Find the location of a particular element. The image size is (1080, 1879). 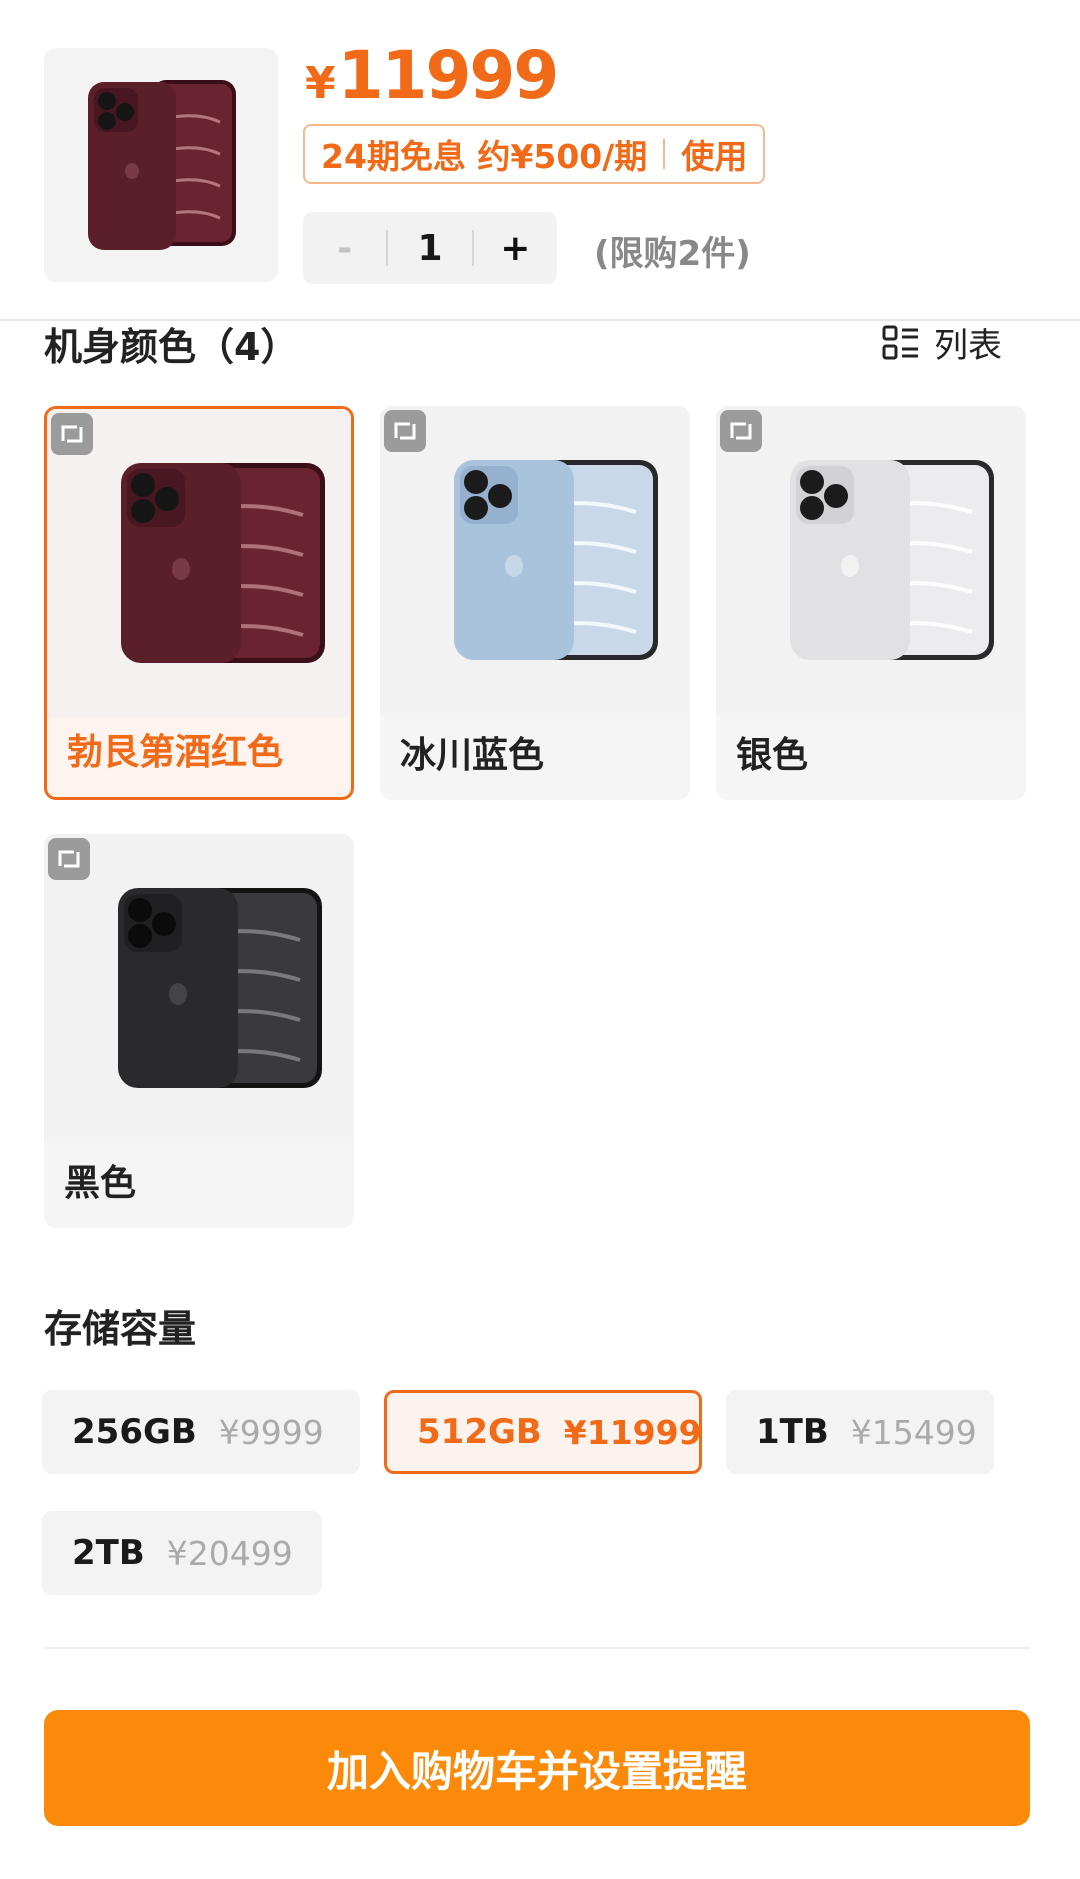

quantity-stepper: - 1 + is located at coordinates (430, 248).